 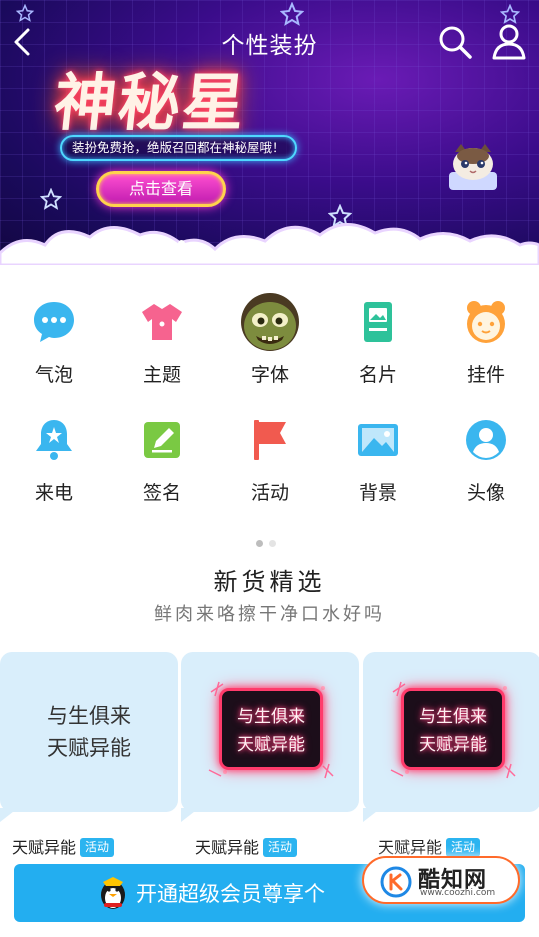 I want to click on category-avatar: 头像, so click(x=485, y=458).